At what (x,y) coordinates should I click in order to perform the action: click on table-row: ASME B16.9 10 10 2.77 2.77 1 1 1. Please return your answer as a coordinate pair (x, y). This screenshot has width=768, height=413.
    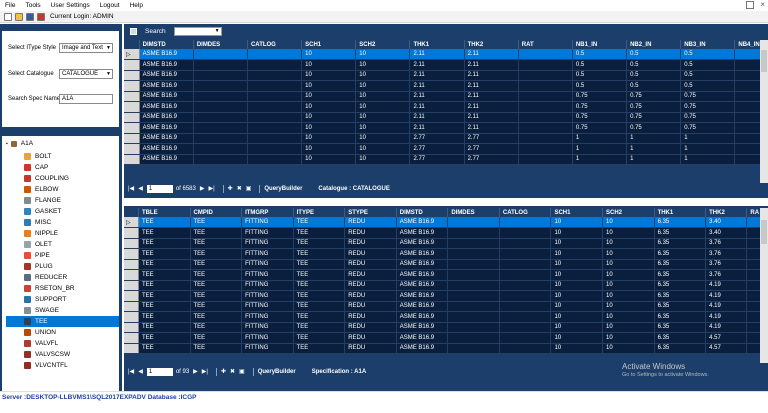
    Looking at the image, I should click on (446, 149).